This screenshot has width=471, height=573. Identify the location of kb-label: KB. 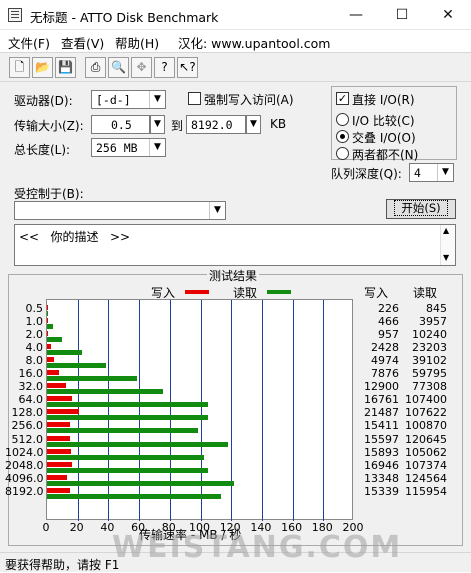
(278, 124).